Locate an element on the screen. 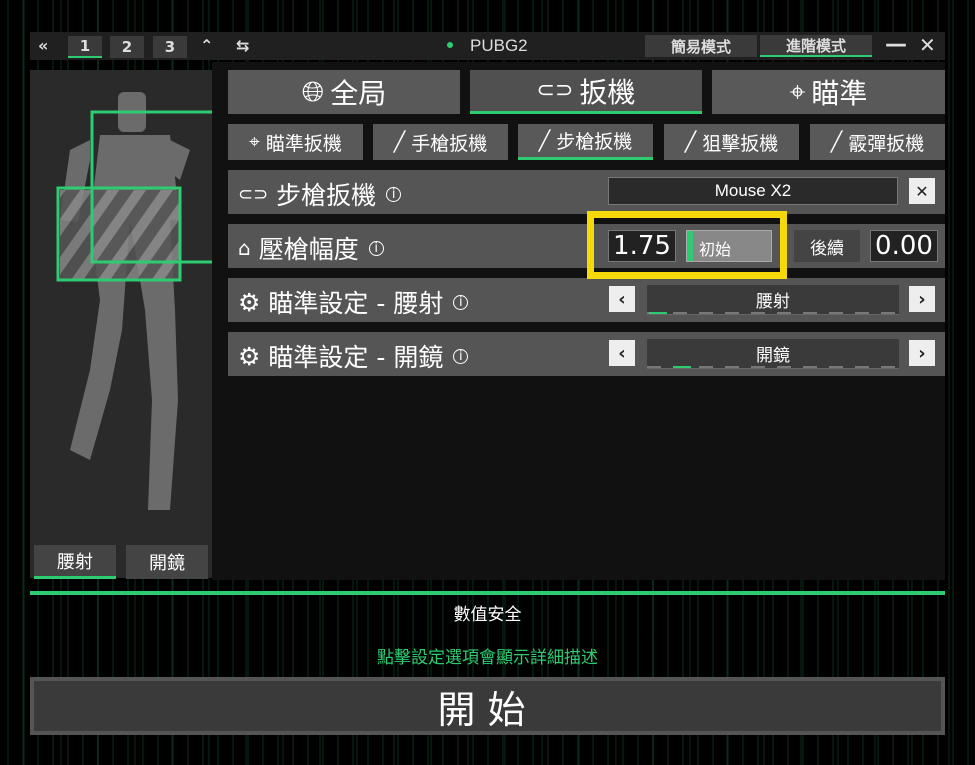  tab-trigger: ⊂⊃ 扳機 is located at coordinates (586, 92).